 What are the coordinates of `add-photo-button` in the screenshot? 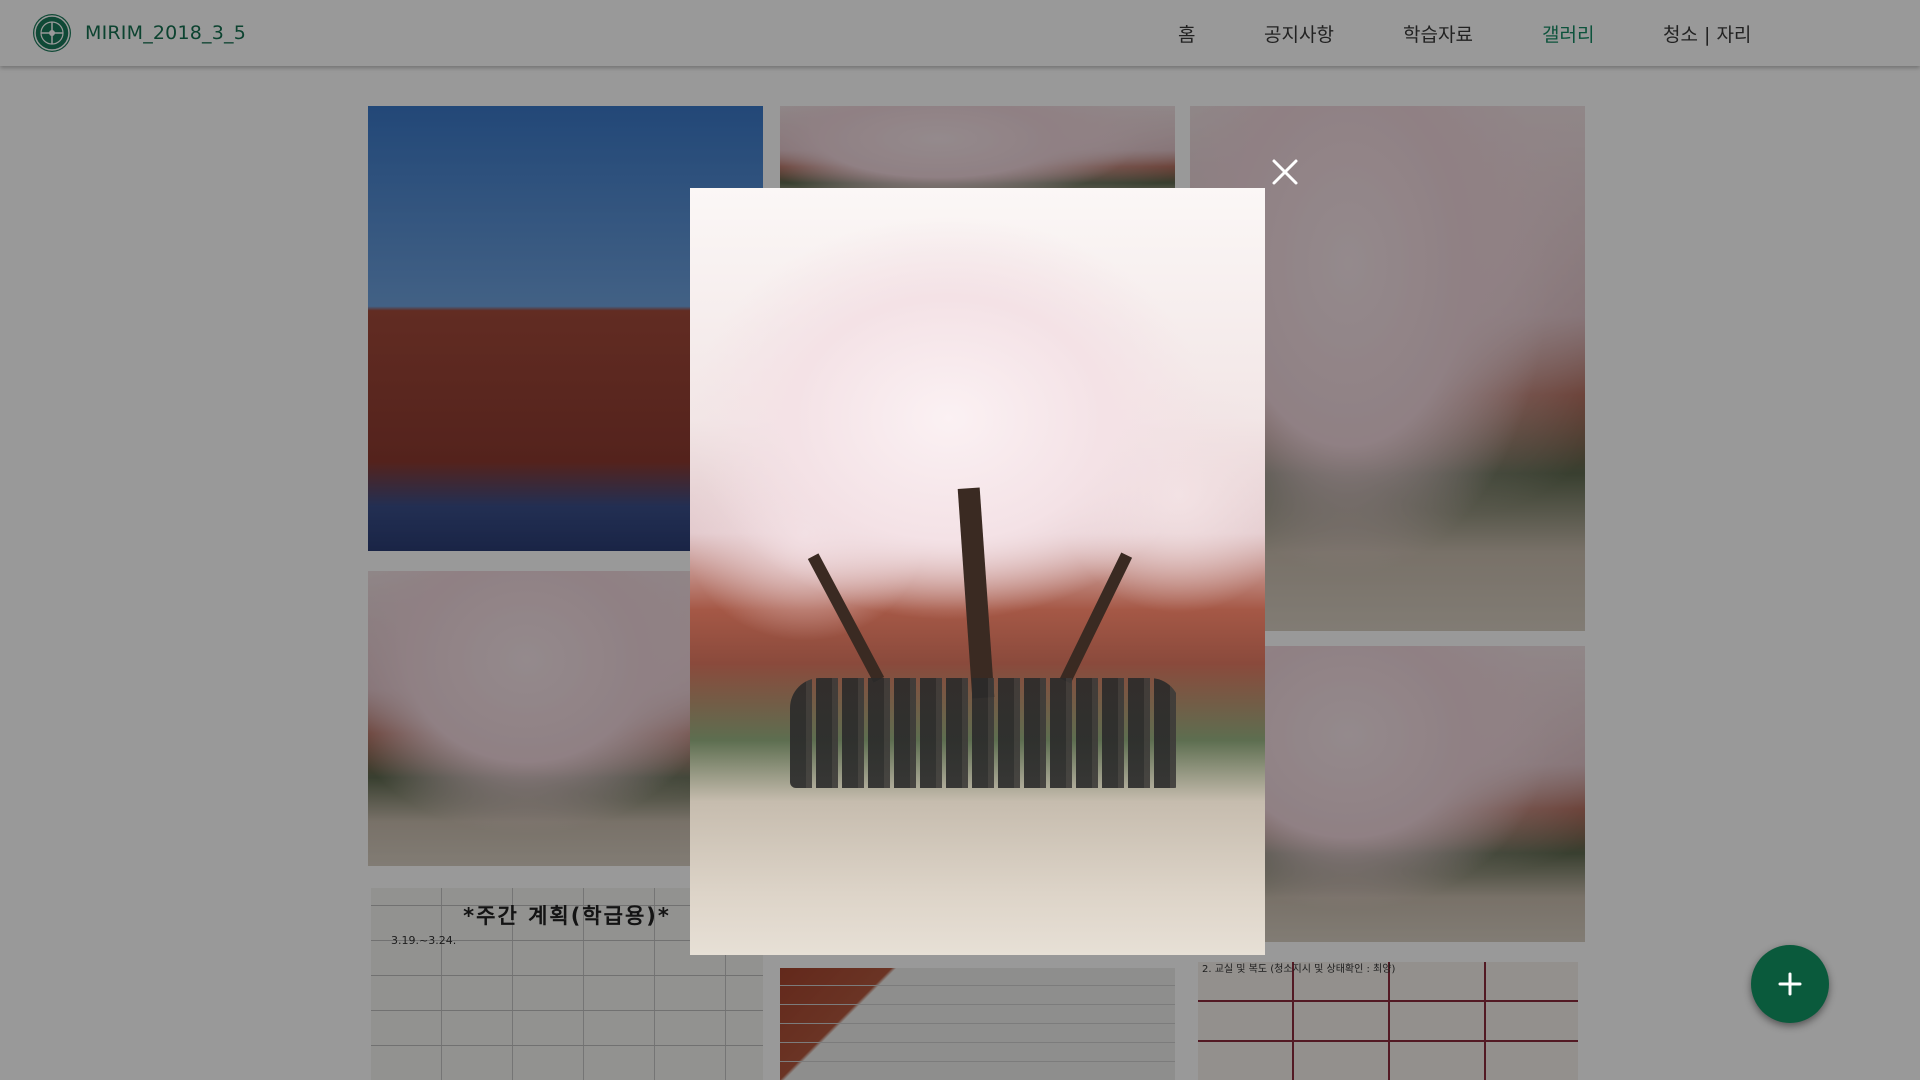 It's located at (1790, 984).